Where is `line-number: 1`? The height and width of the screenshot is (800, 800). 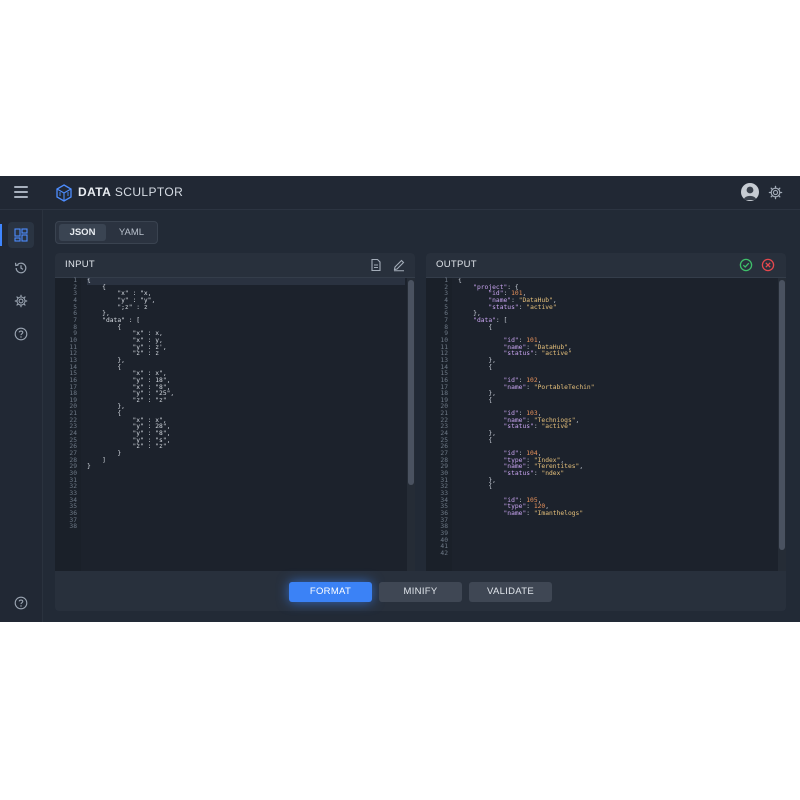
line-number: 1 is located at coordinates (446, 280).